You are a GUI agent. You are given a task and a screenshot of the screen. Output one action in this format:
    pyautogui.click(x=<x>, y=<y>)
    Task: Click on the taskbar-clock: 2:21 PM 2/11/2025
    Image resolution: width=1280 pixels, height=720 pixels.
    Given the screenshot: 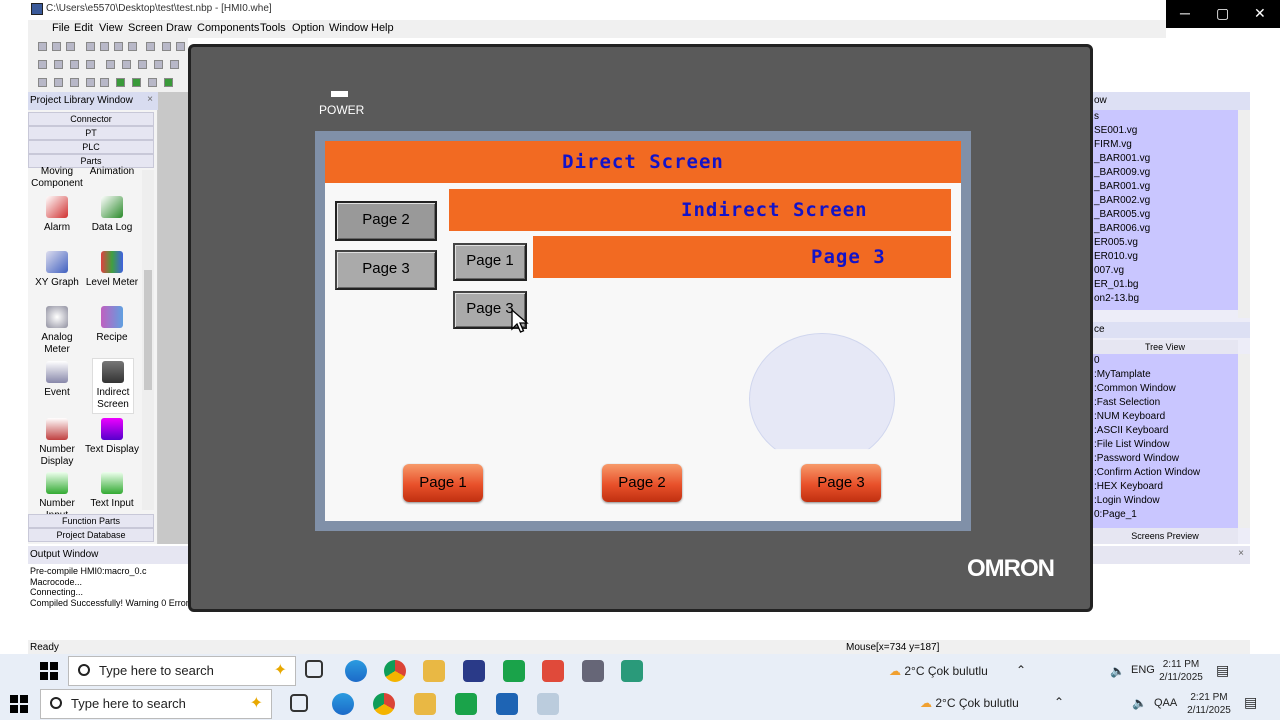 What is the action you would take?
    pyautogui.click(x=1209, y=704)
    